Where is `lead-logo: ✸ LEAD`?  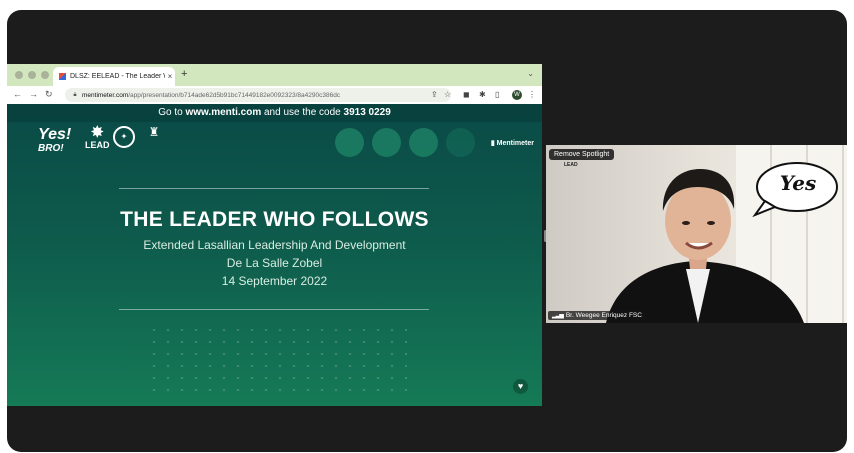
lead-logo: ✸ LEAD is located at coordinates (97, 137).